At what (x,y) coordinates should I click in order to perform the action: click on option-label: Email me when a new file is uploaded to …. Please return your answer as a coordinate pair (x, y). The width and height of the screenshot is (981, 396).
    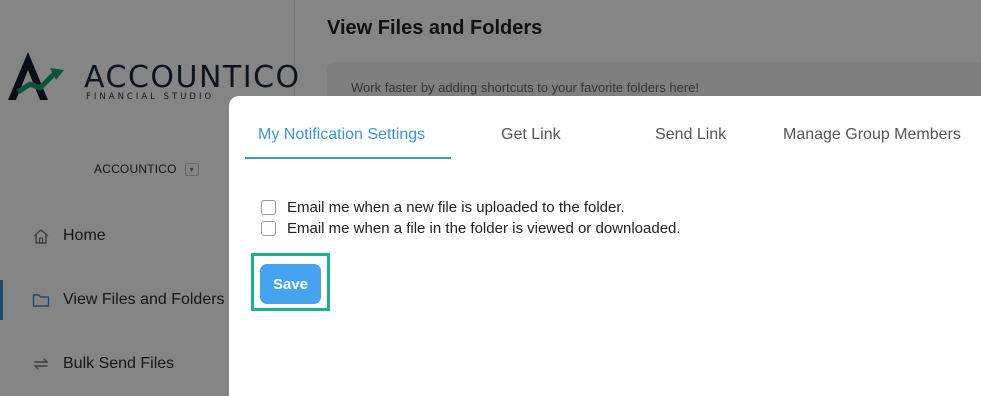
    Looking at the image, I should click on (456, 207).